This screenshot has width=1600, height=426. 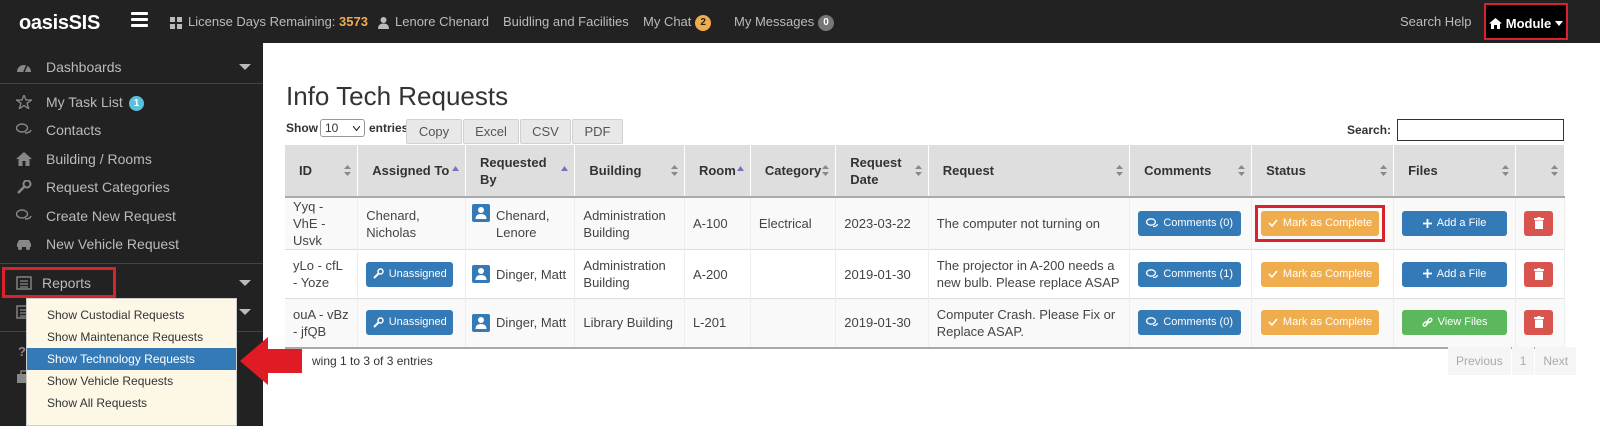 What do you see at coordinates (793, 223) in the screenshot?
I see `cell-category: Electrical` at bounding box center [793, 223].